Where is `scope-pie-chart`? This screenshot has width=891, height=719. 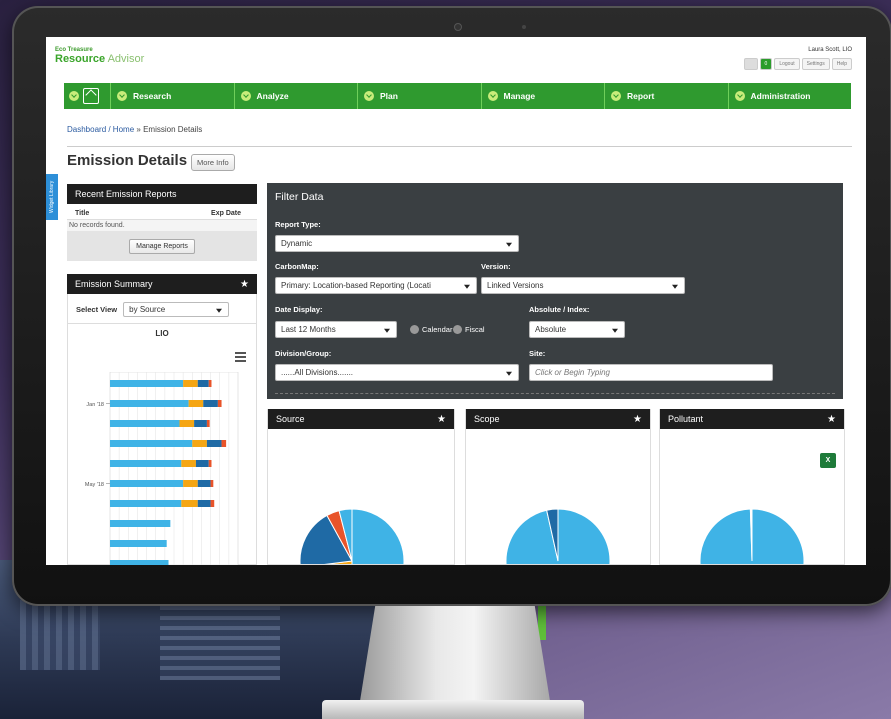
scope-pie-chart is located at coordinates (558, 536).